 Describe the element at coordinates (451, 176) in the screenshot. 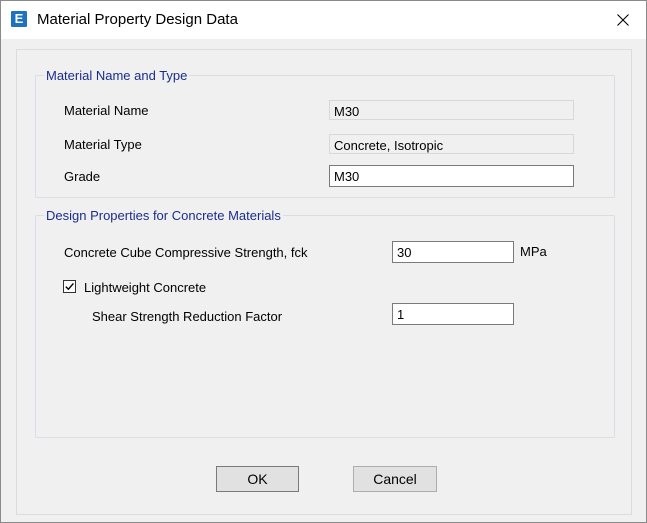

I see `grade-field: M30` at that location.